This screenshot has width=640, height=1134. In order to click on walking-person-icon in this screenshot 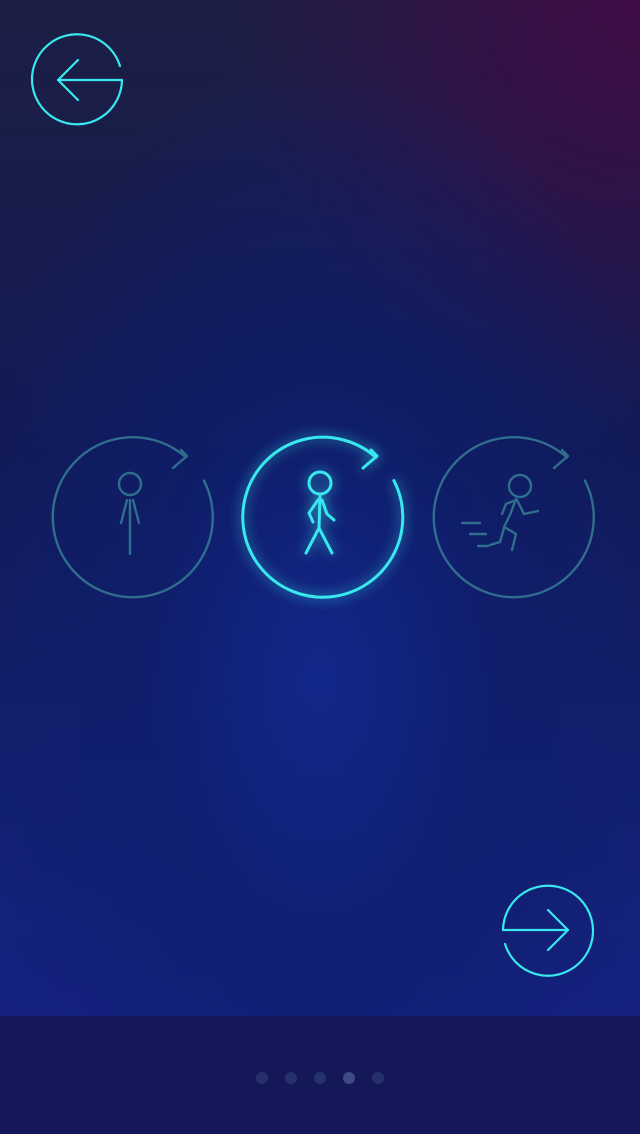, I will do `click(323, 517)`.